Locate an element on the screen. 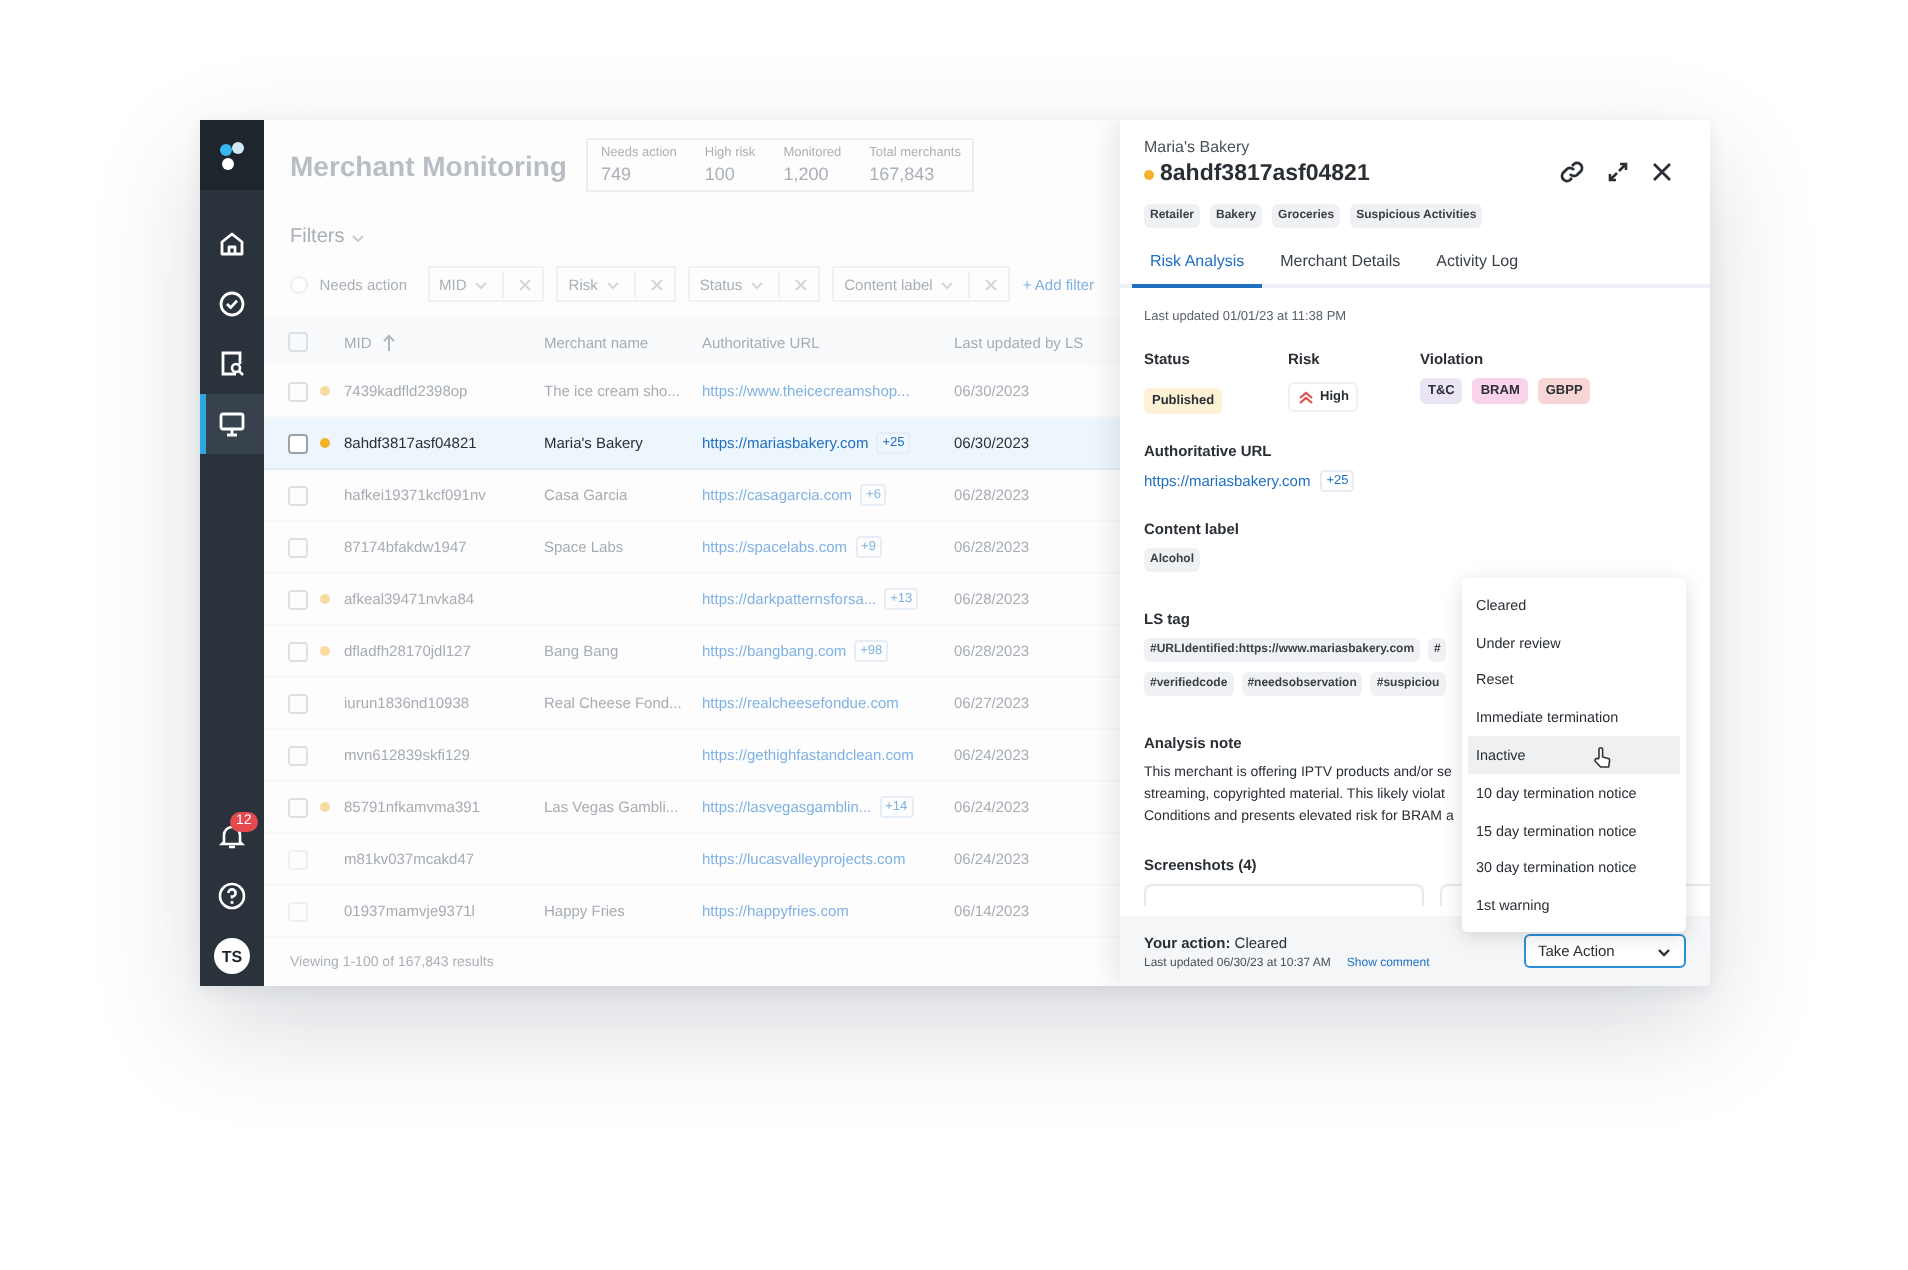 The image size is (1908, 1270). stat-value: 1,200 is located at coordinates (807, 174).